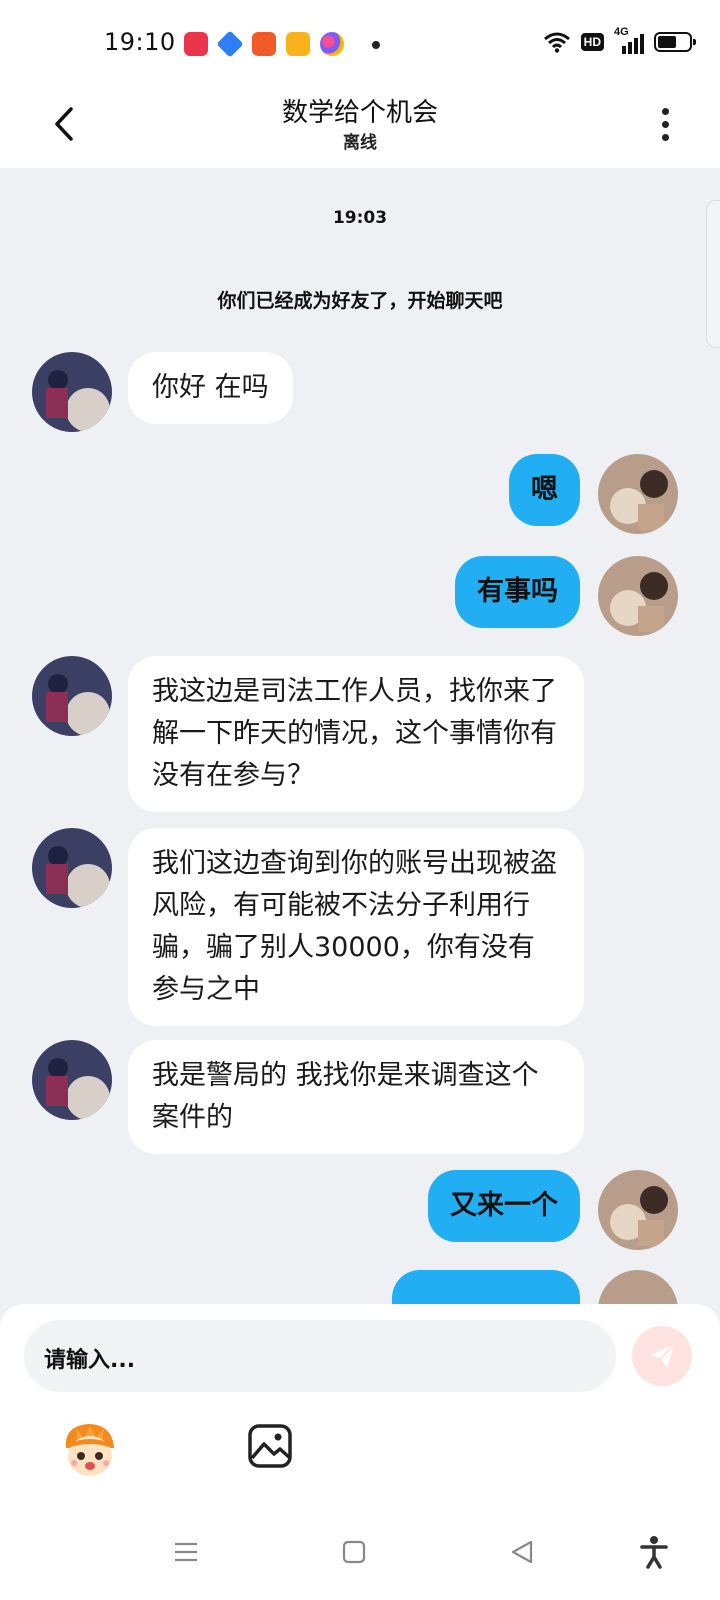  I want to click on notification-icons, so click(264, 44).